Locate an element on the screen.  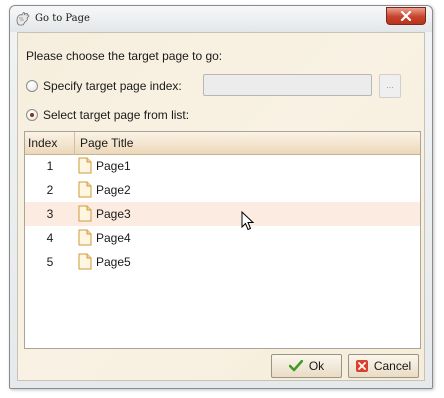
table-row: 5 Page5 is located at coordinates (222, 262).